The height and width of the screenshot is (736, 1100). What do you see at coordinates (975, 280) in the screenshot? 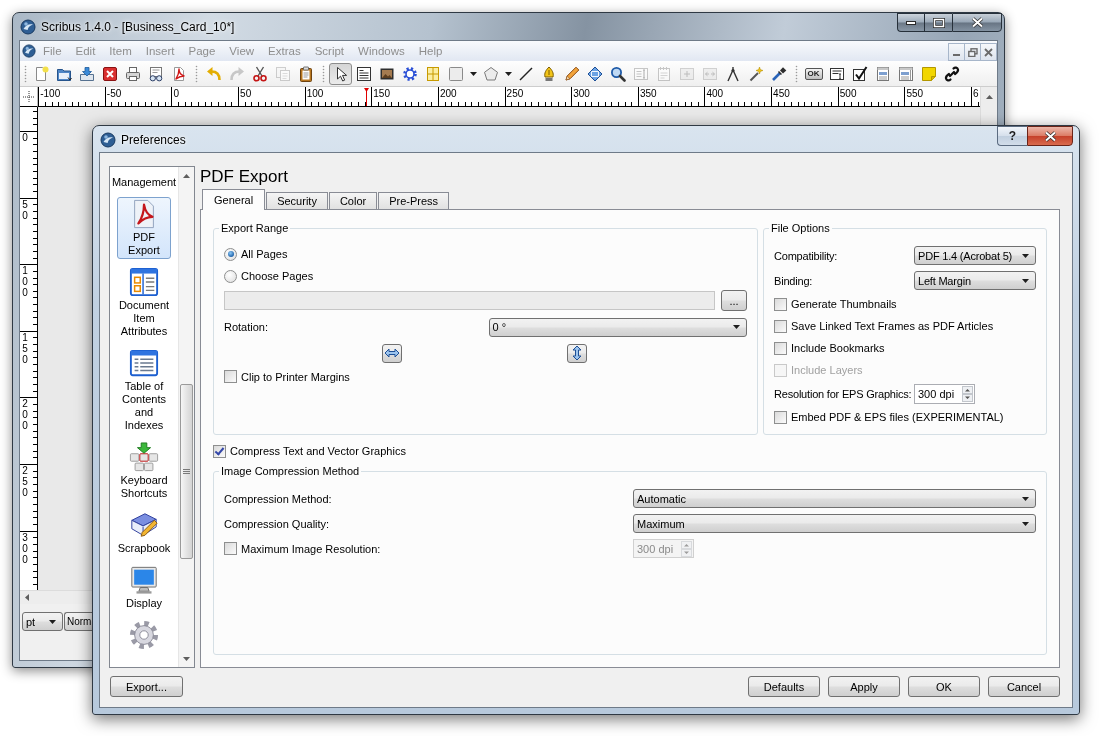
I see `dropdown: Left Margin` at bounding box center [975, 280].